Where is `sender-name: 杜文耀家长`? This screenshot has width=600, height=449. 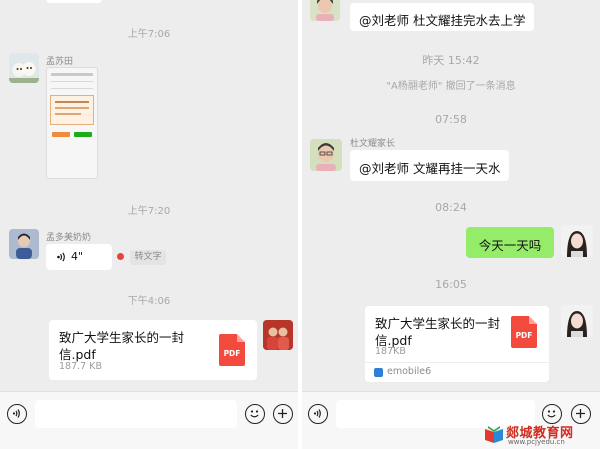
sender-name: 杜文耀家长 is located at coordinates (373, 144).